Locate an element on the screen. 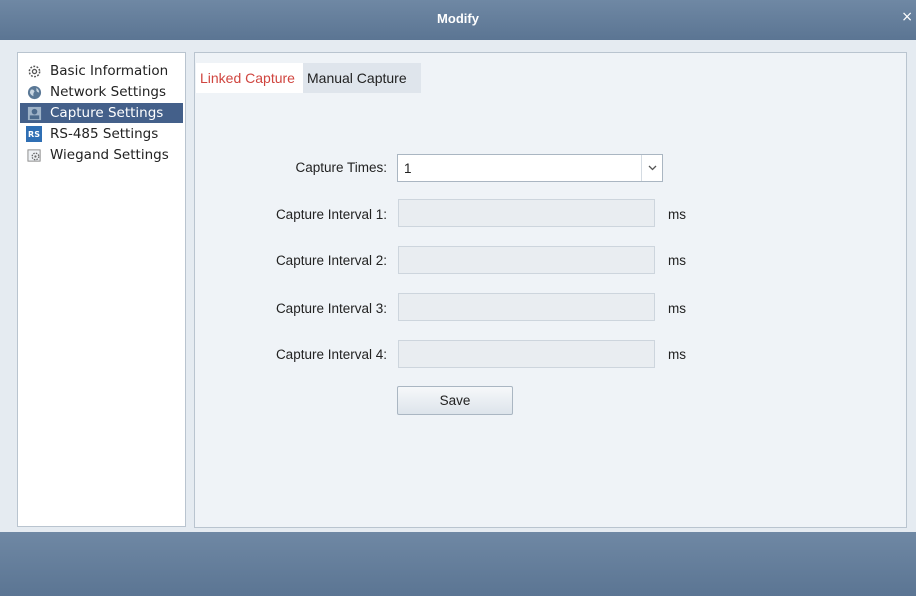 The width and height of the screenshot is (916, 596). capture-interval-4-label: Capture Interval 4: is located at coordinates (331, 354).